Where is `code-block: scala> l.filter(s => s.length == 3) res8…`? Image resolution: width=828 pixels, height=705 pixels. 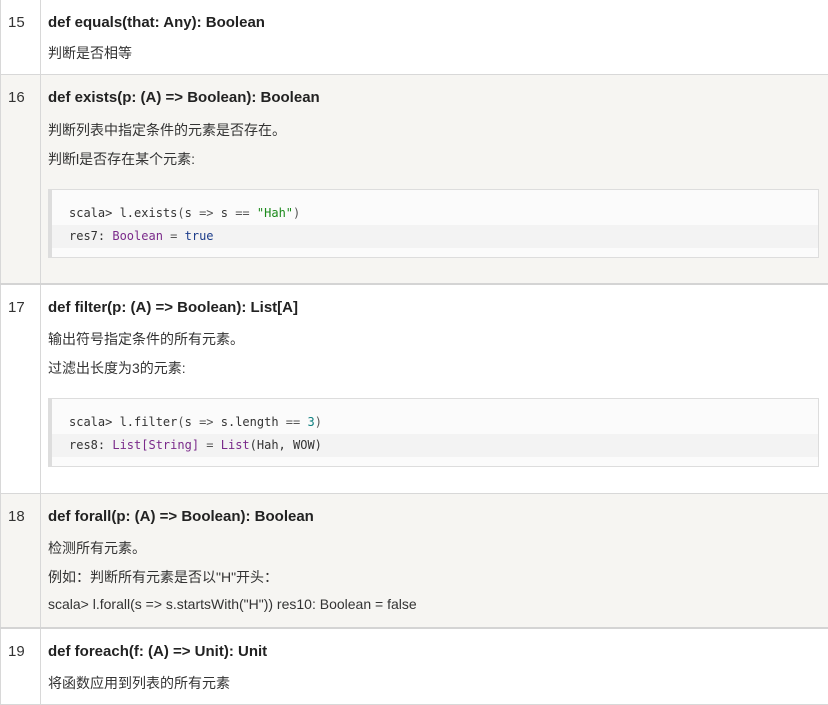
code-block: scala> l.filter(s => s.length == 3) res8… is located at coordinates (433, 432).